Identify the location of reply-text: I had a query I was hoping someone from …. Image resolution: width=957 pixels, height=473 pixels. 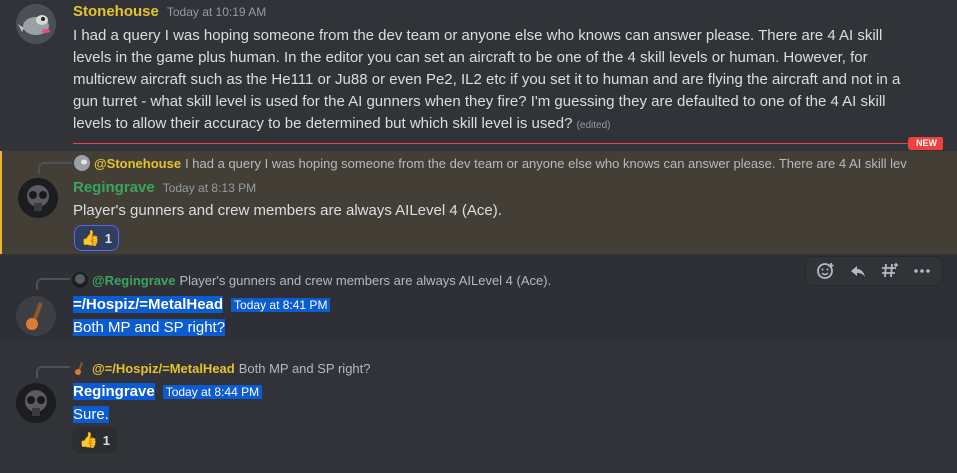
(546, 163).